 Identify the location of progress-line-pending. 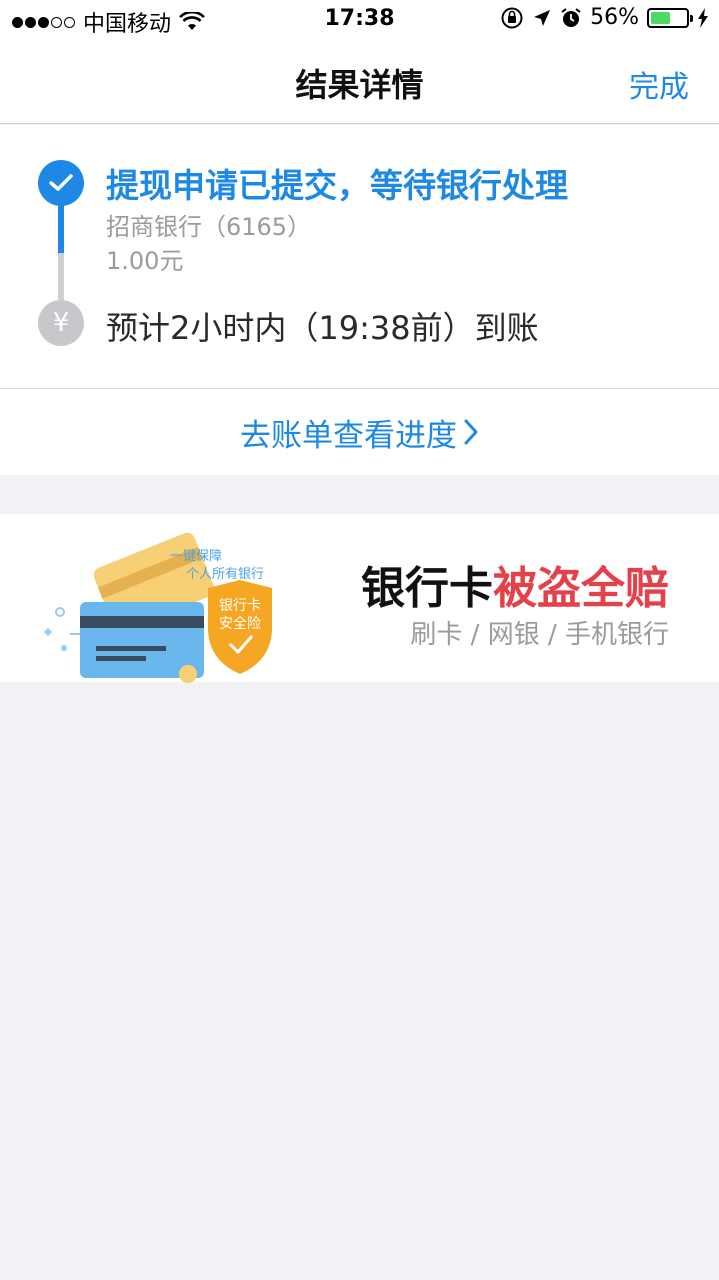
(61, 279).